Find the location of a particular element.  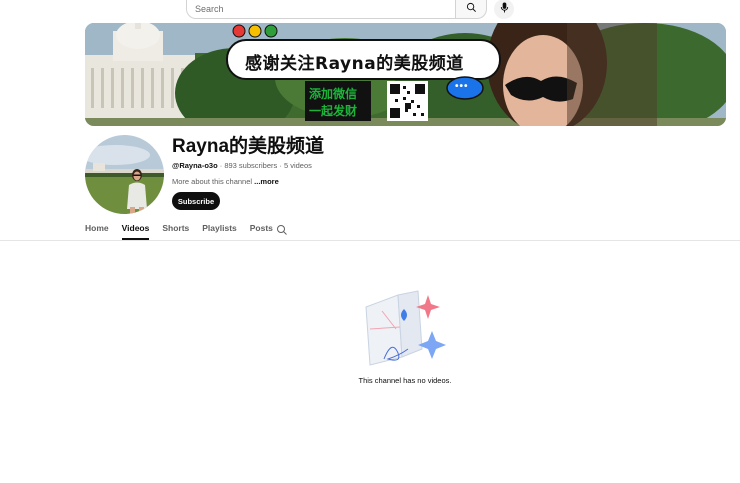

subscribe-button: Subscribe is located at coordinates (196, 201).